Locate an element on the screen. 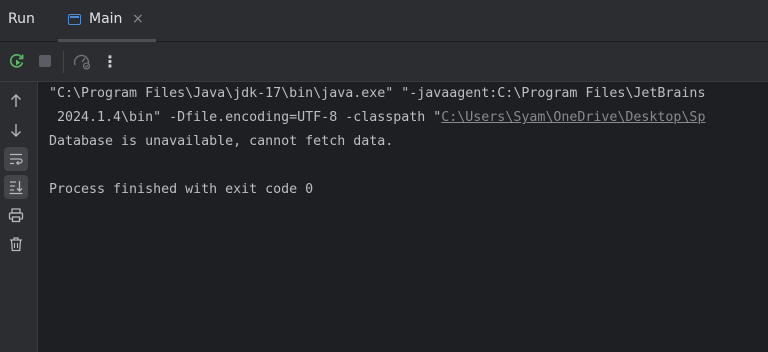  print-icon is located at coordinates (16, 215).